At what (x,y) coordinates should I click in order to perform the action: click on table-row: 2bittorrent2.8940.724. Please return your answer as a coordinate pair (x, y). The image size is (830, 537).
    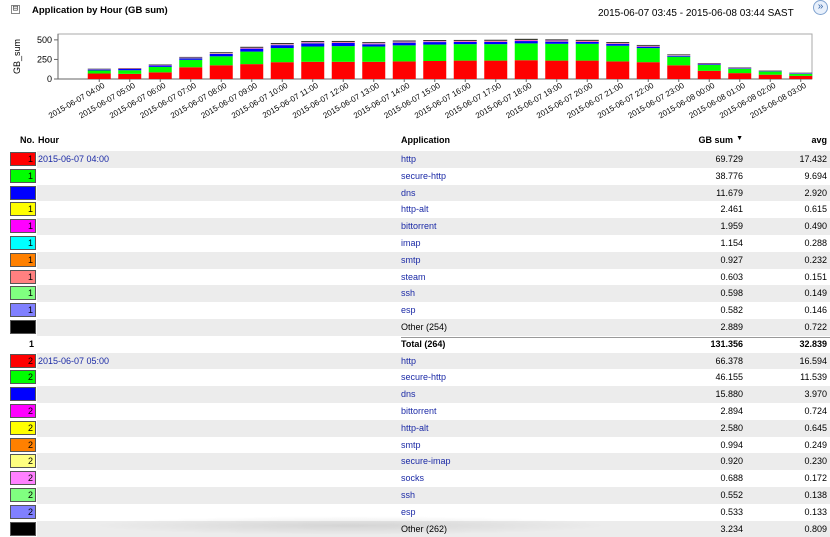
    Looking at the image, I should click on (415, 411).